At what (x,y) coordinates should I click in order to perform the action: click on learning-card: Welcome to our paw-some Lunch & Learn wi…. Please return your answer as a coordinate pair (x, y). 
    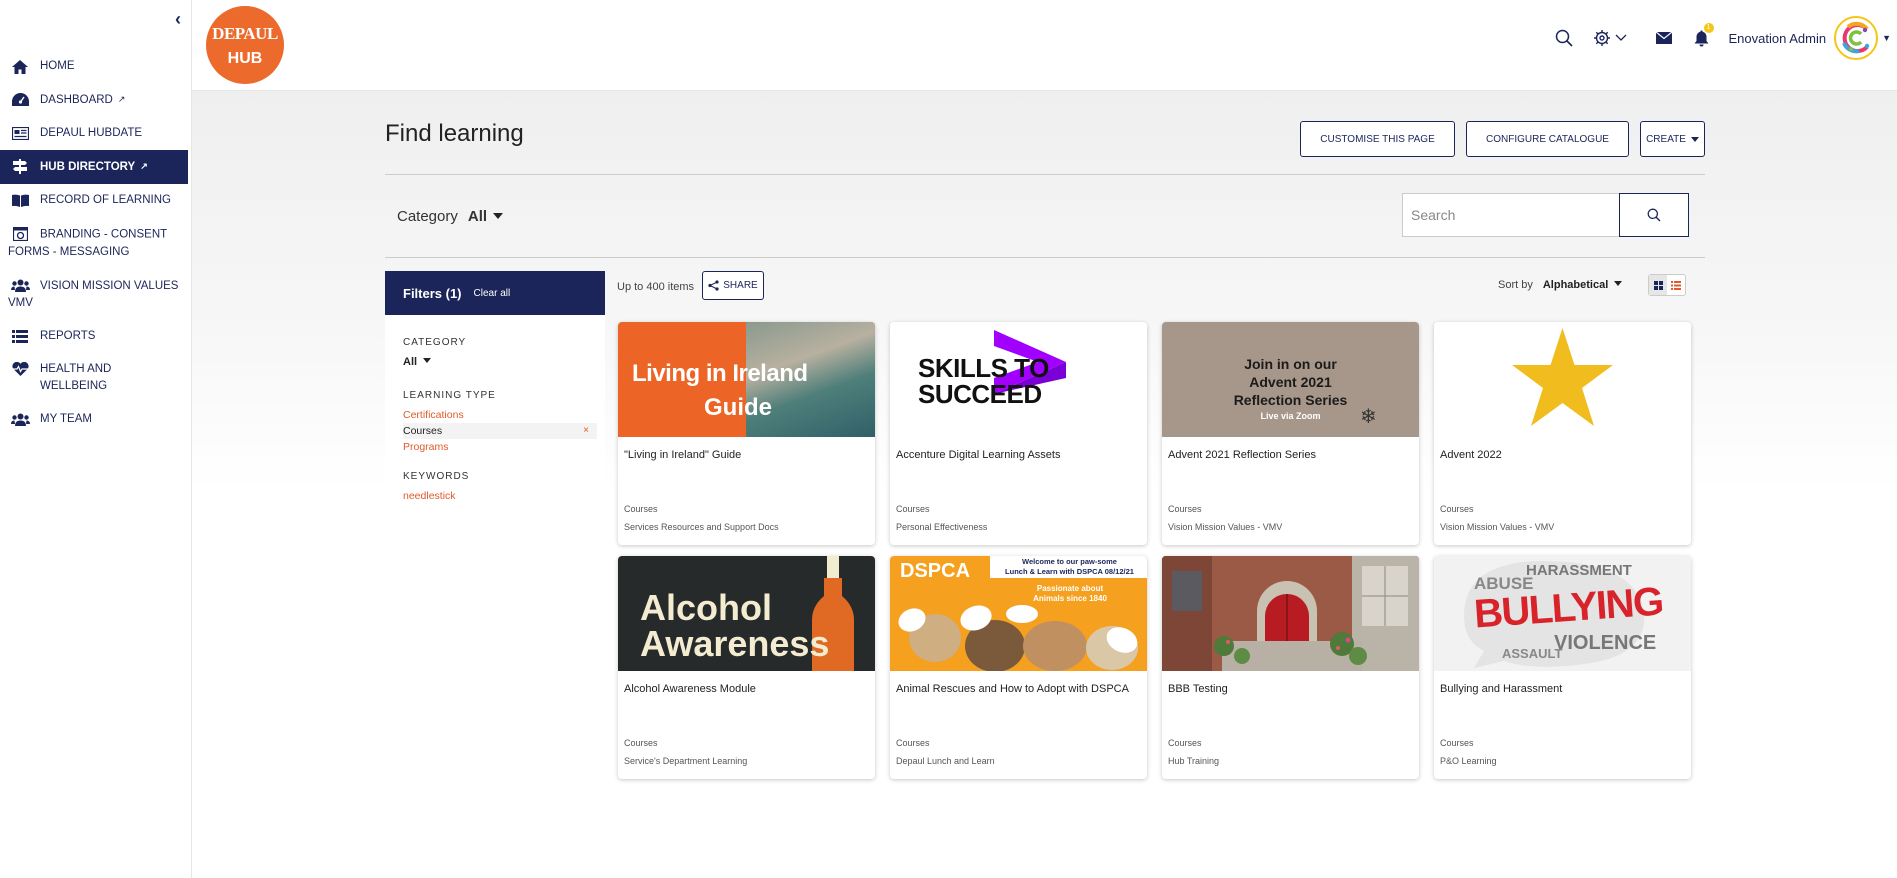
    Looking at the image, I should click on (1018, 667).